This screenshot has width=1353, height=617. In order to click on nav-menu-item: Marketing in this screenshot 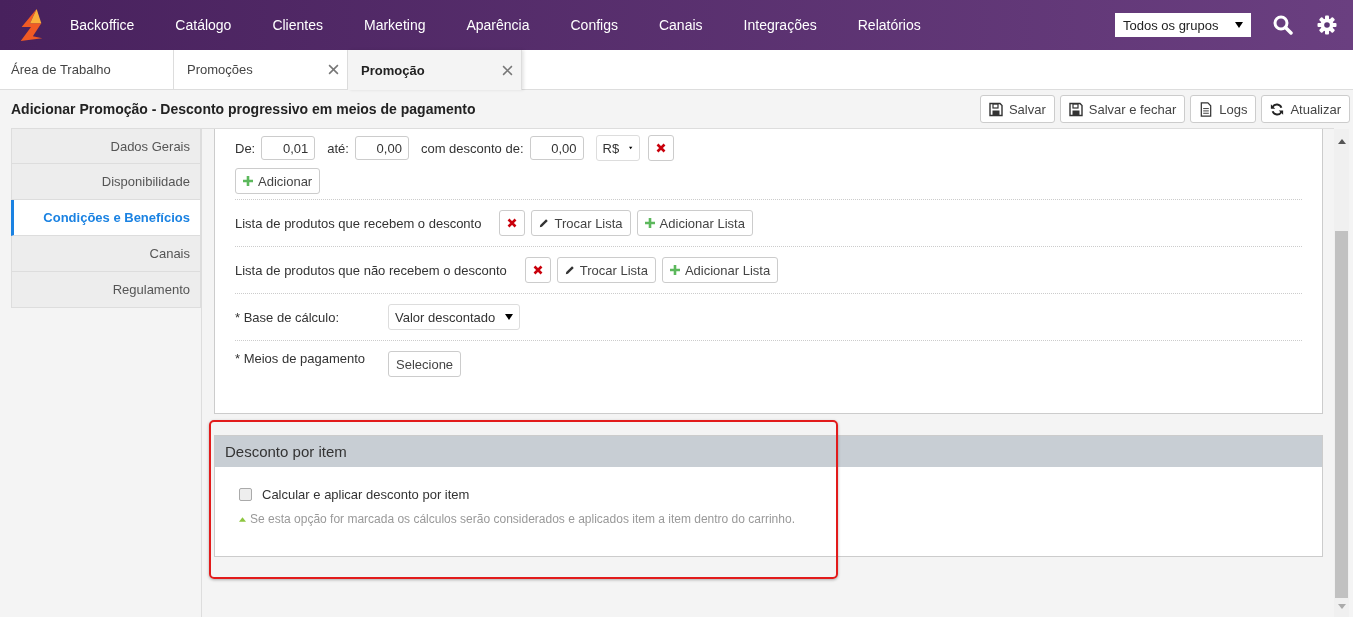, I will do `click(395, 25)`.